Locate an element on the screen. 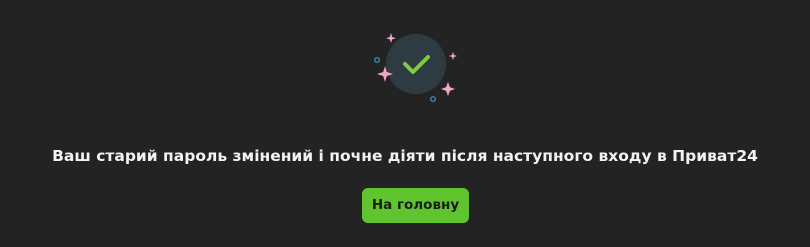 This screenshot has width=810, height=247. success-illustration-svg is located at coordinates (415, 67).